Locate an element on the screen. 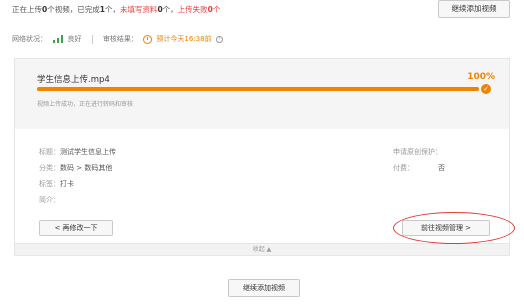 This screenshot has height=306, width=524. tags-value: 打卡 is located at coordinates (67, 184).